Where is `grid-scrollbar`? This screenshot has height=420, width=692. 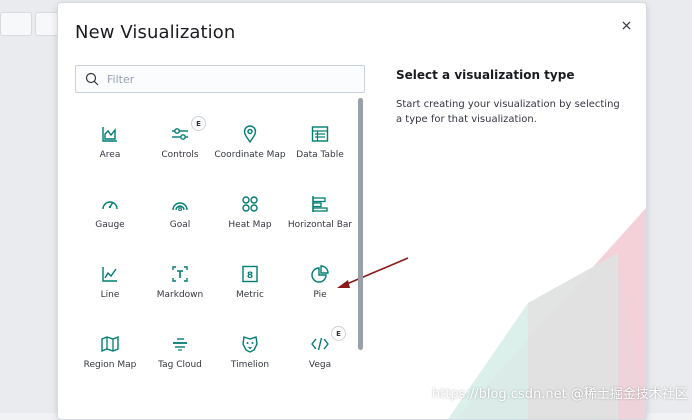
grid-scrollbar is located at coordinates (360, 224).